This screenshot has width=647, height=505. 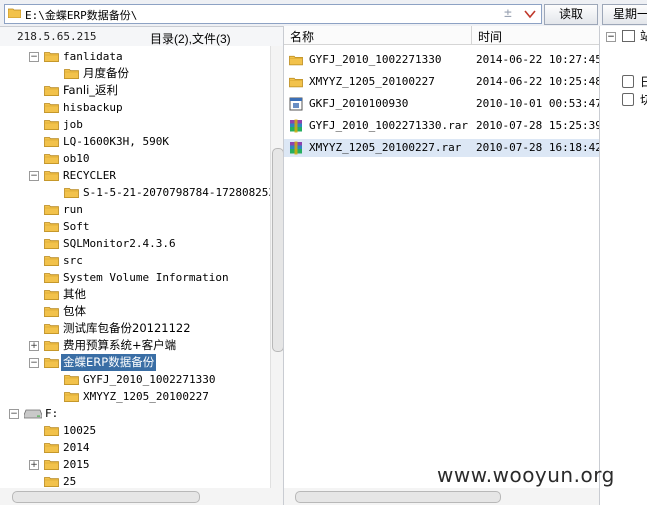 What do you see at coordinates (73, 124) in the screenshot?
I see `tree-node-label: job` at bounding box center [73, 124].